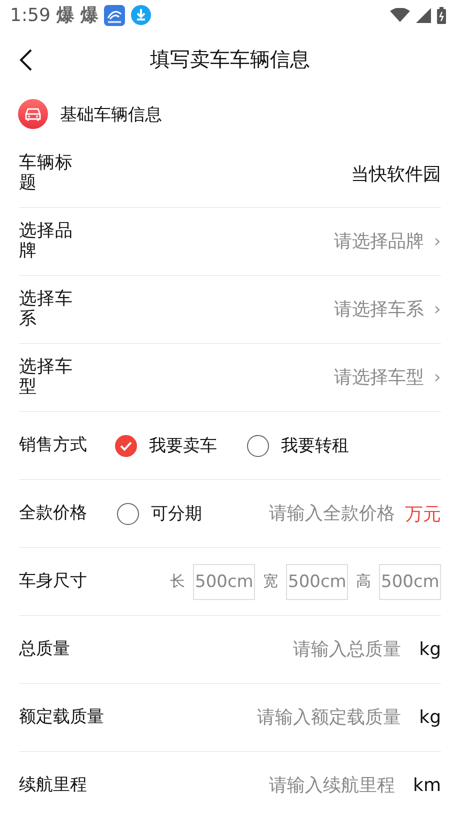 This screenshot has height=818, width=460. I want to click on select-field: 请选择品牌, so click(255, 241).